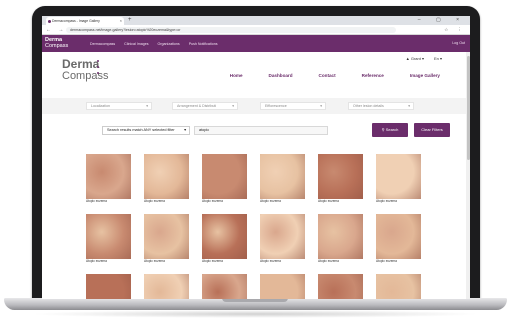 This screenshot has height=323, width=511. I want to click on user-menu: ▲ Grant ▾, so click(415, 58).